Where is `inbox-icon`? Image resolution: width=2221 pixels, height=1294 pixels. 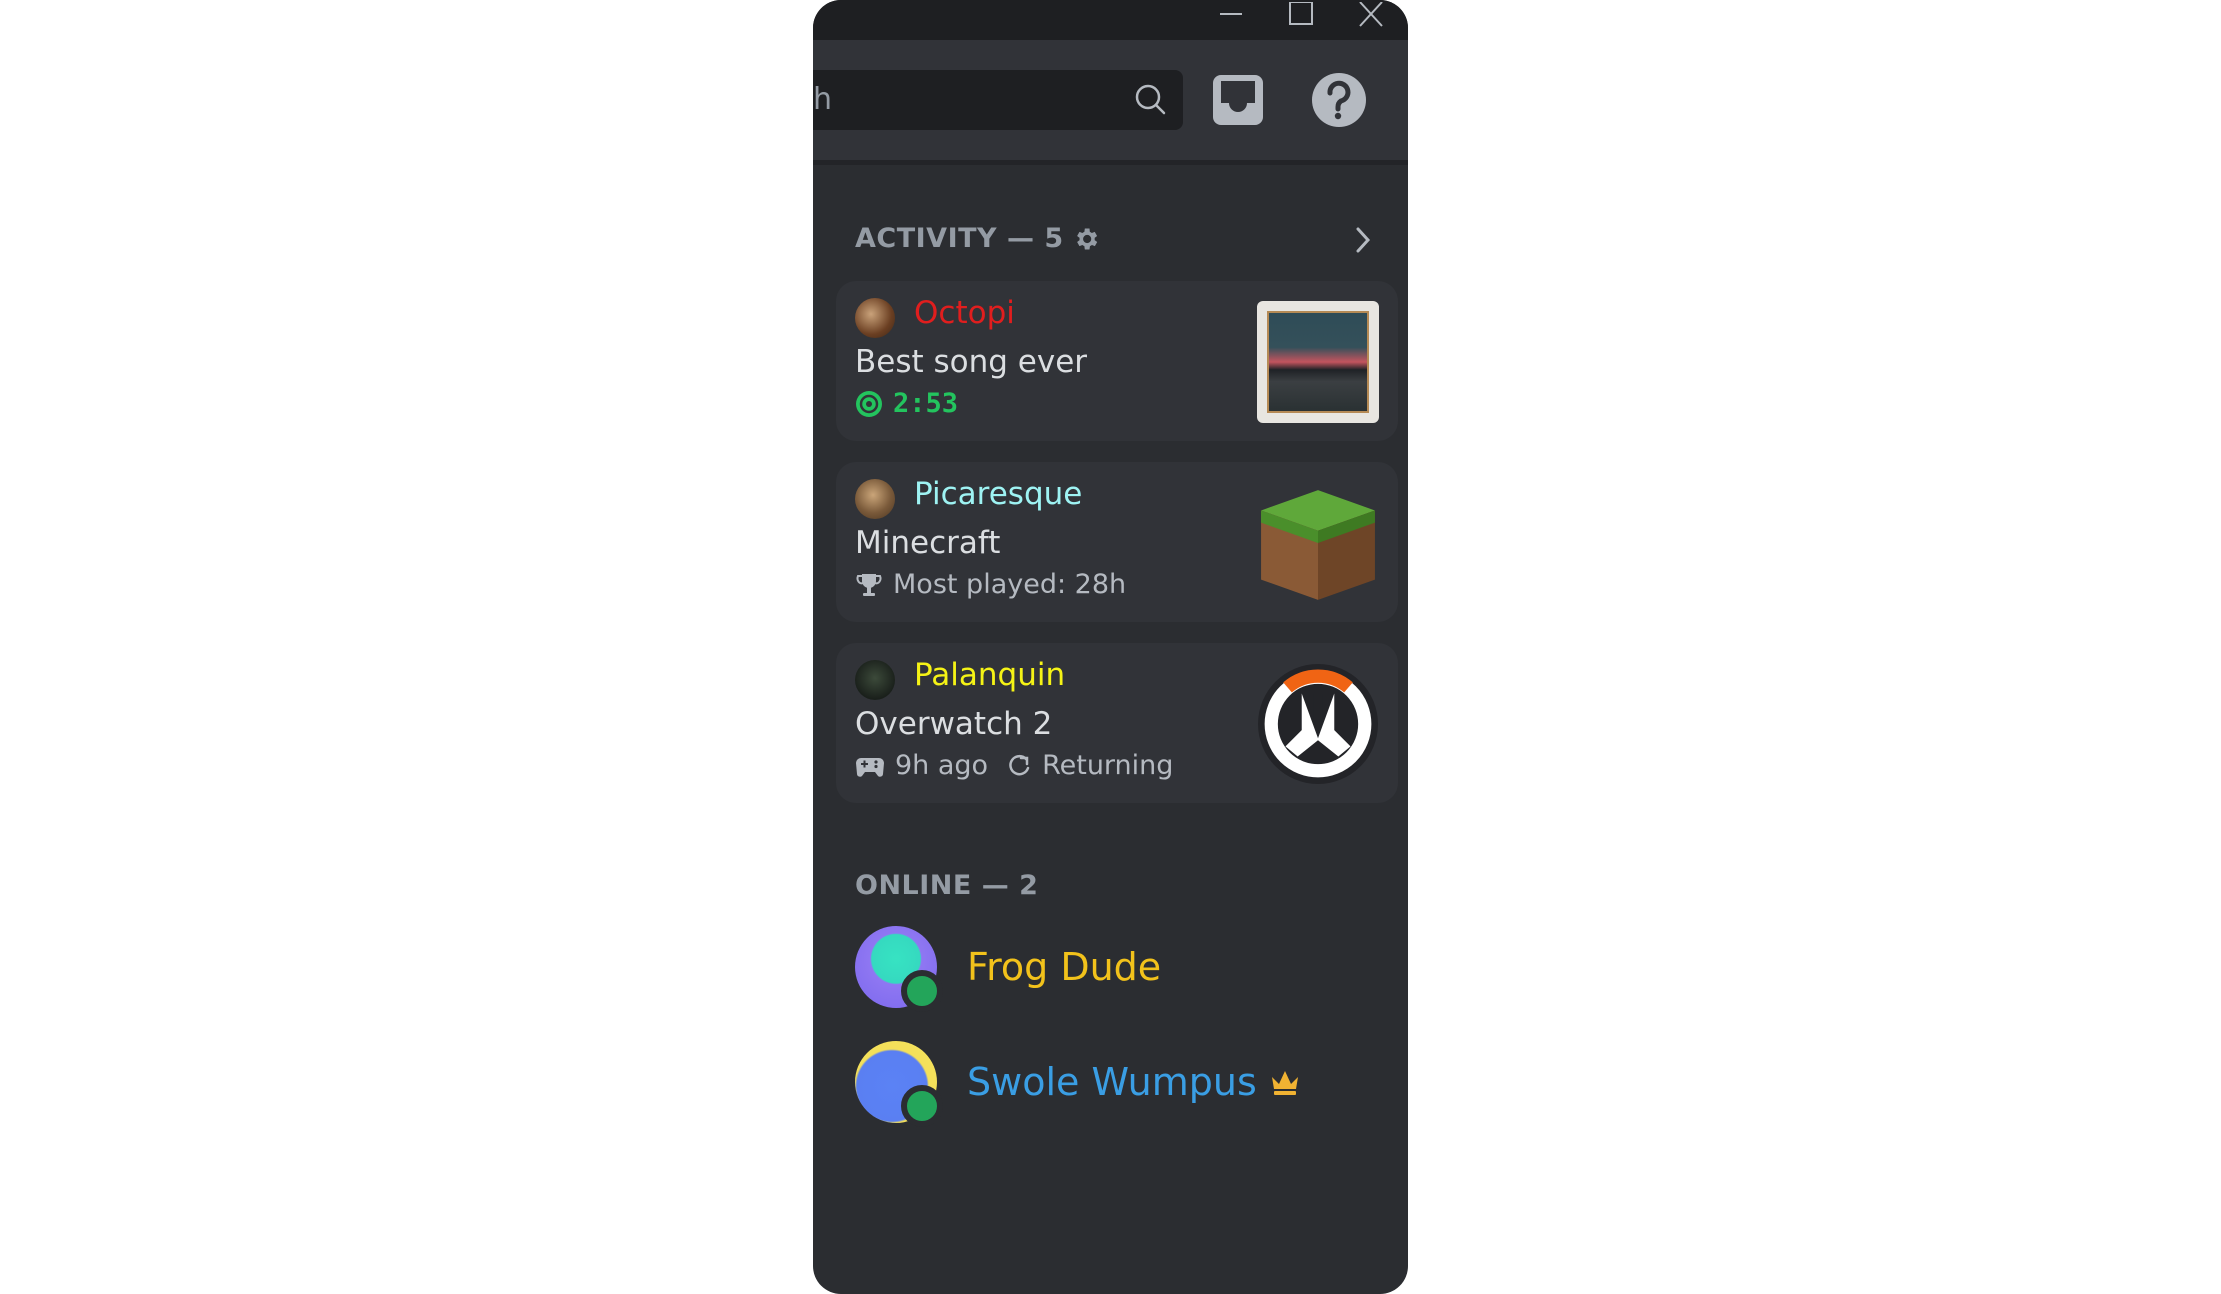
inbox-icon is located at coordinates (1238, 100).